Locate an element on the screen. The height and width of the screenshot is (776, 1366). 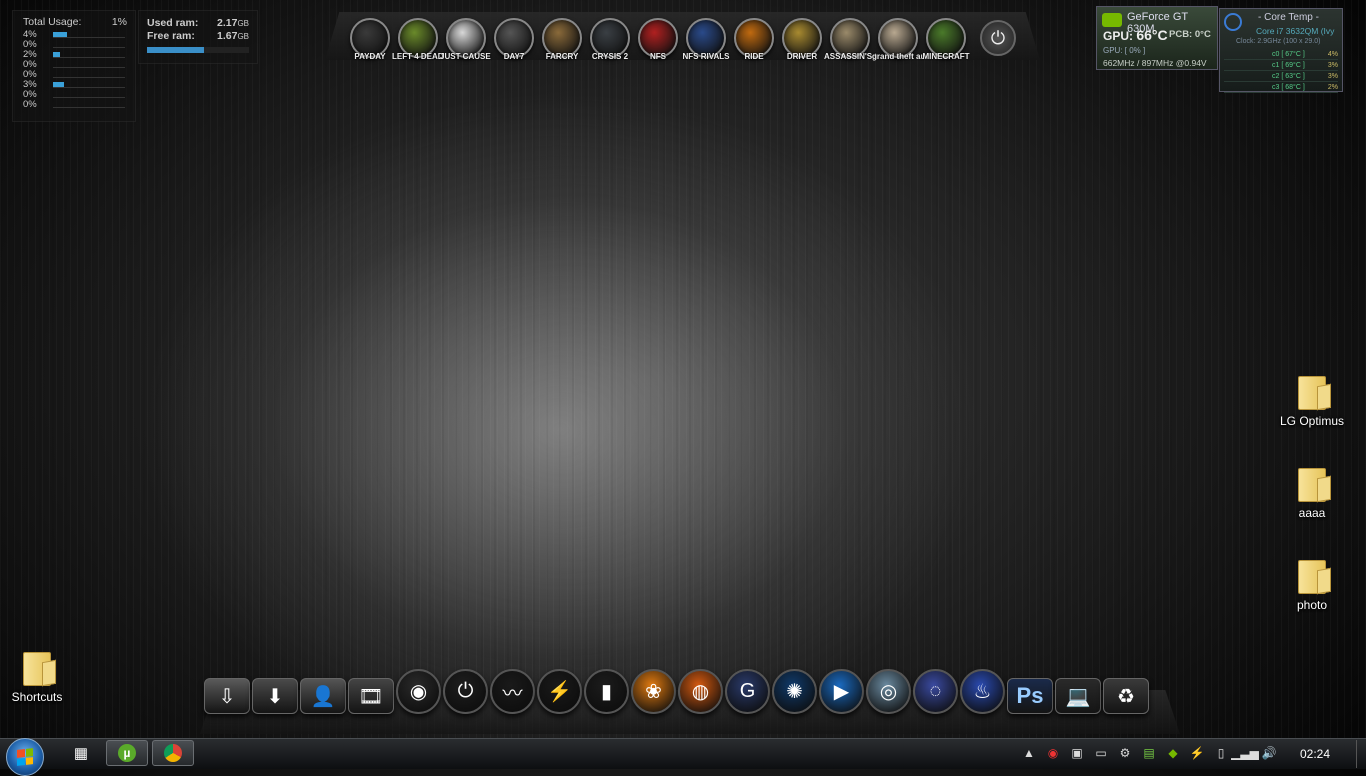
taskbar-calculator-button: ▦ is located at coordinates (81, 753).